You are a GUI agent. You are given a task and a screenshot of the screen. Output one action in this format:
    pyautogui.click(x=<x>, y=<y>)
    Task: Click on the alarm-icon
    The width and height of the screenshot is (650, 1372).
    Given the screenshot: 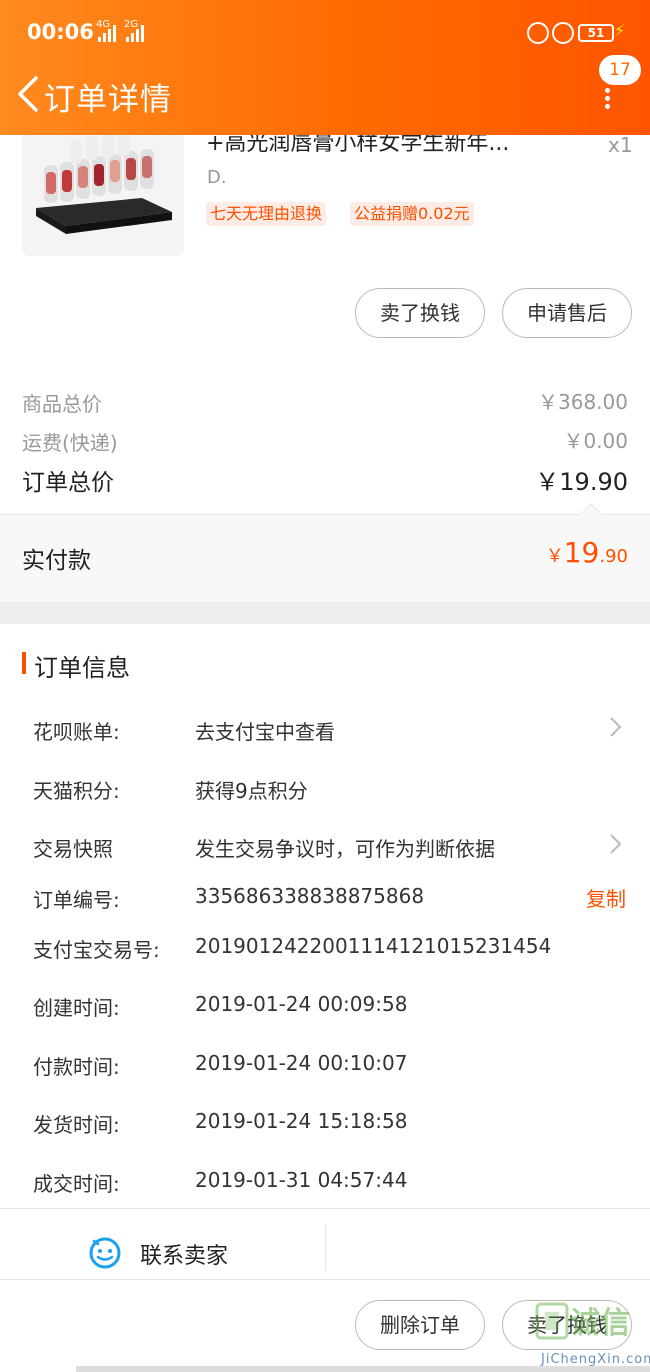 What is the action you would take?
    pyautogui.click(x=563, y=33)
    